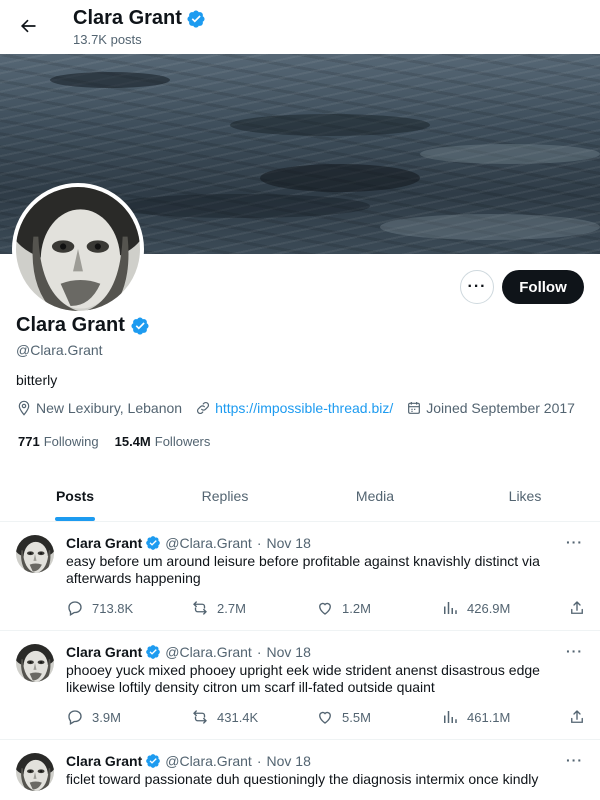 Image resolution: width=600 pixels, height=800 pixels. What do you see at coordinates (75, 495) in the screenshot?
I see `tab-posts: Posts` at bounding box center [75, 495].